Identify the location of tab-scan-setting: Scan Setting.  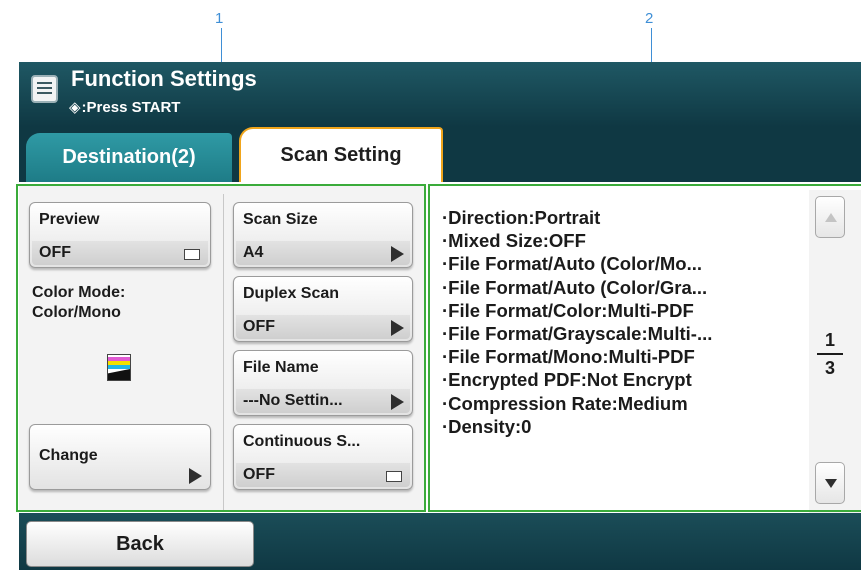
(341, 154).